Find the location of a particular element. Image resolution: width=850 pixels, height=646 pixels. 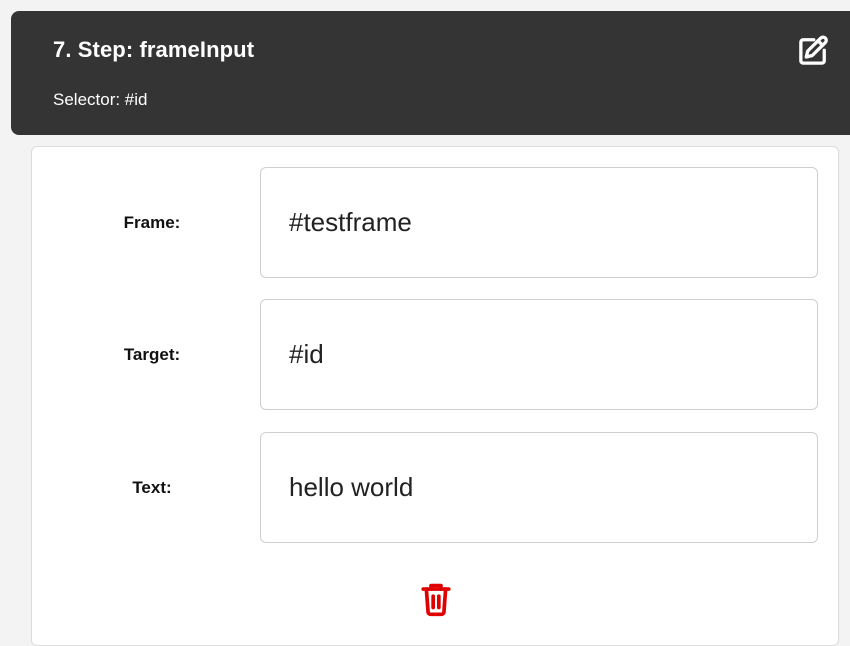

delete-step-button is located at coordinates (436, 599).